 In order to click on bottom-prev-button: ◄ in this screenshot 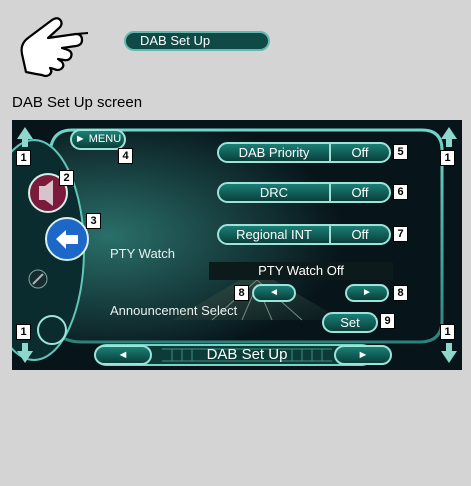, I will do `click(123, 355)`.